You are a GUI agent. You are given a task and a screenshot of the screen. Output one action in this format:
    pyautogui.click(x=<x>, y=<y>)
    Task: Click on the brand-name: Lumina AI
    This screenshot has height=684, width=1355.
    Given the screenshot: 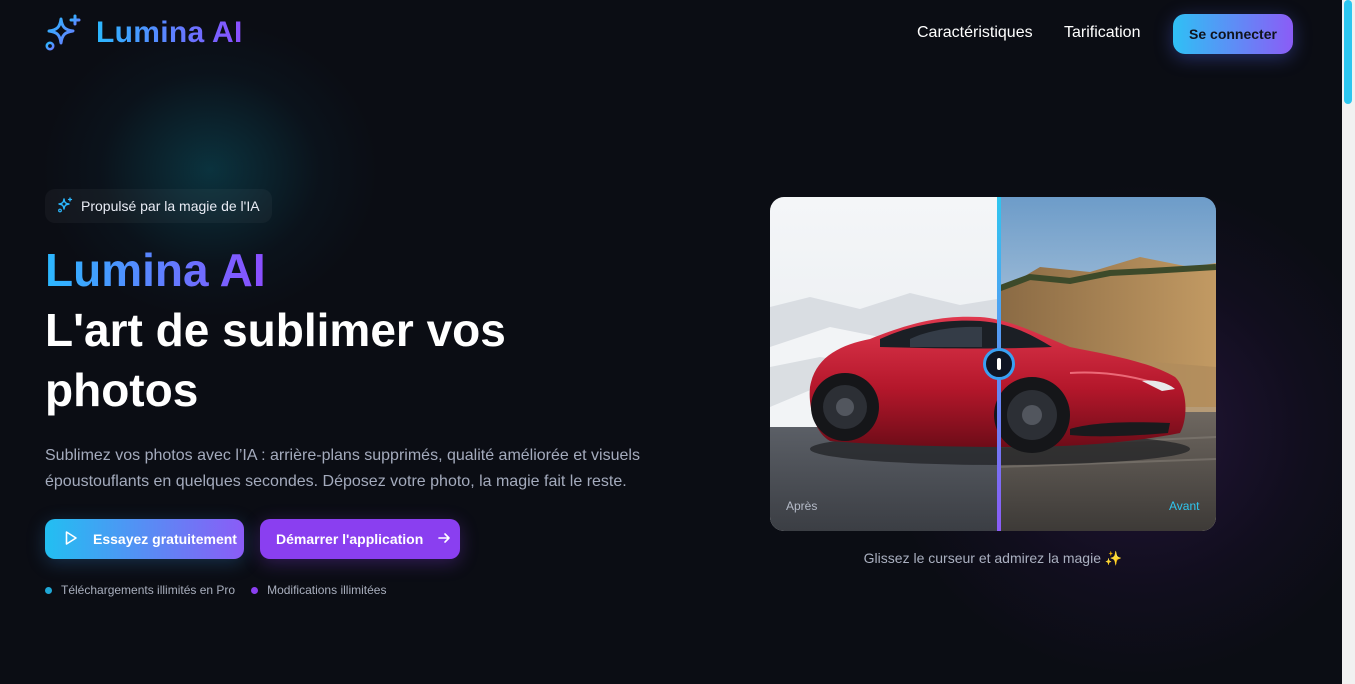 What is the action you would take?
    pyautogui.click(x=169, y=32)
    